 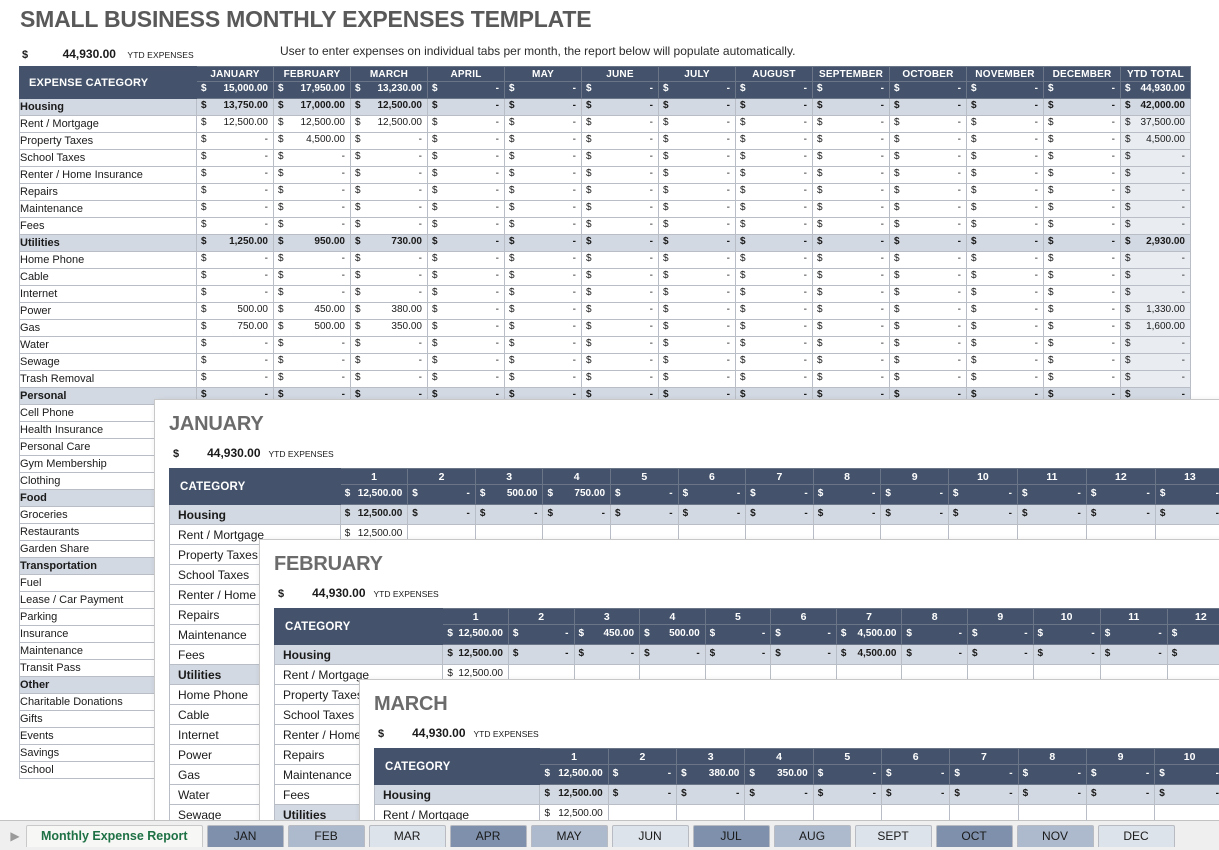 I want to click on month-total-cell: $ -, so click(x=620, y=90).